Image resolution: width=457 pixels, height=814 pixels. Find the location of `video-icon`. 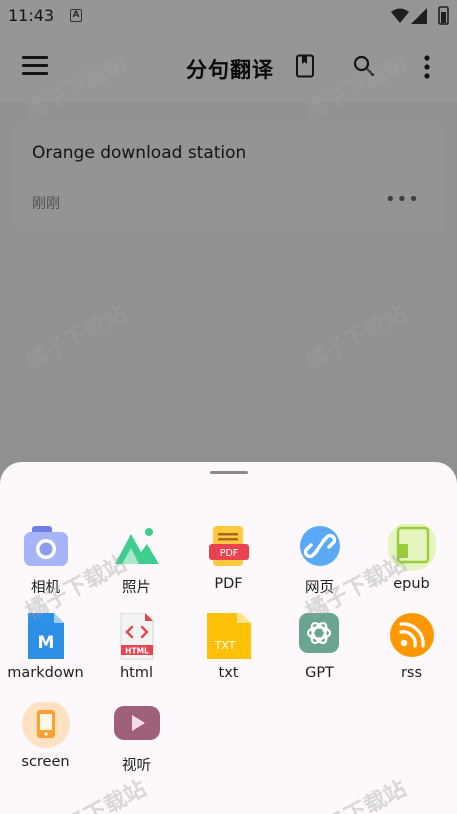

video-icon is located at coordinates (137, 723).